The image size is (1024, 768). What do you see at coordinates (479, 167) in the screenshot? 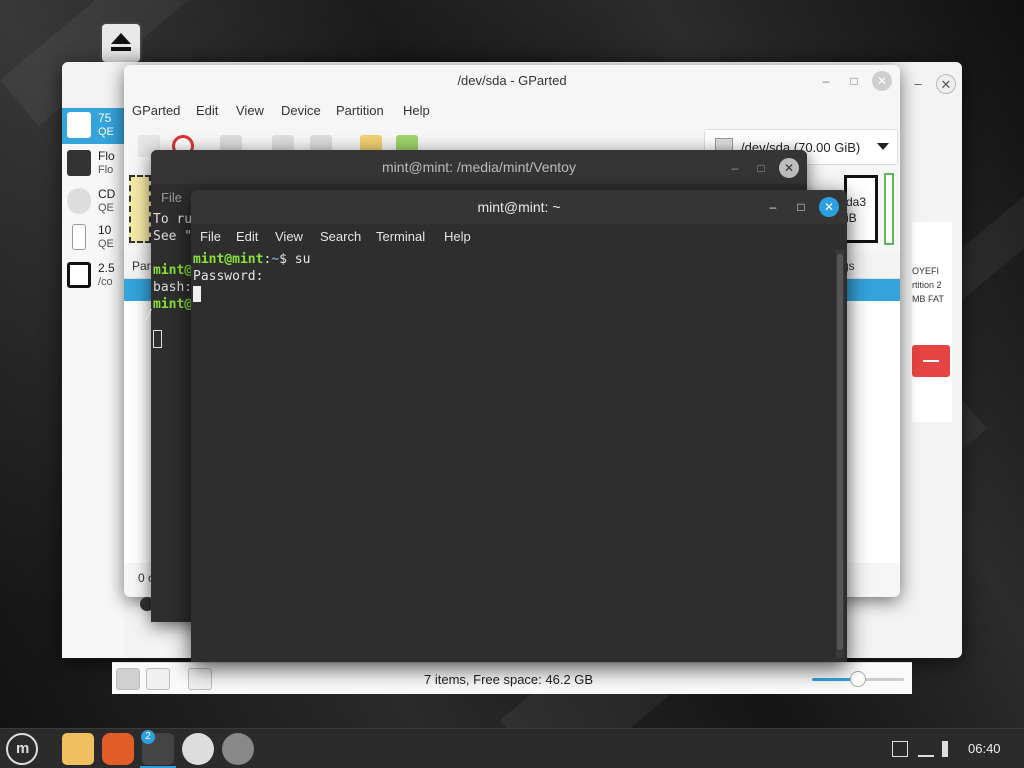
I see `window-title: mint@mint: /media/mint/Ventoy` at bounding box center [479, 167].